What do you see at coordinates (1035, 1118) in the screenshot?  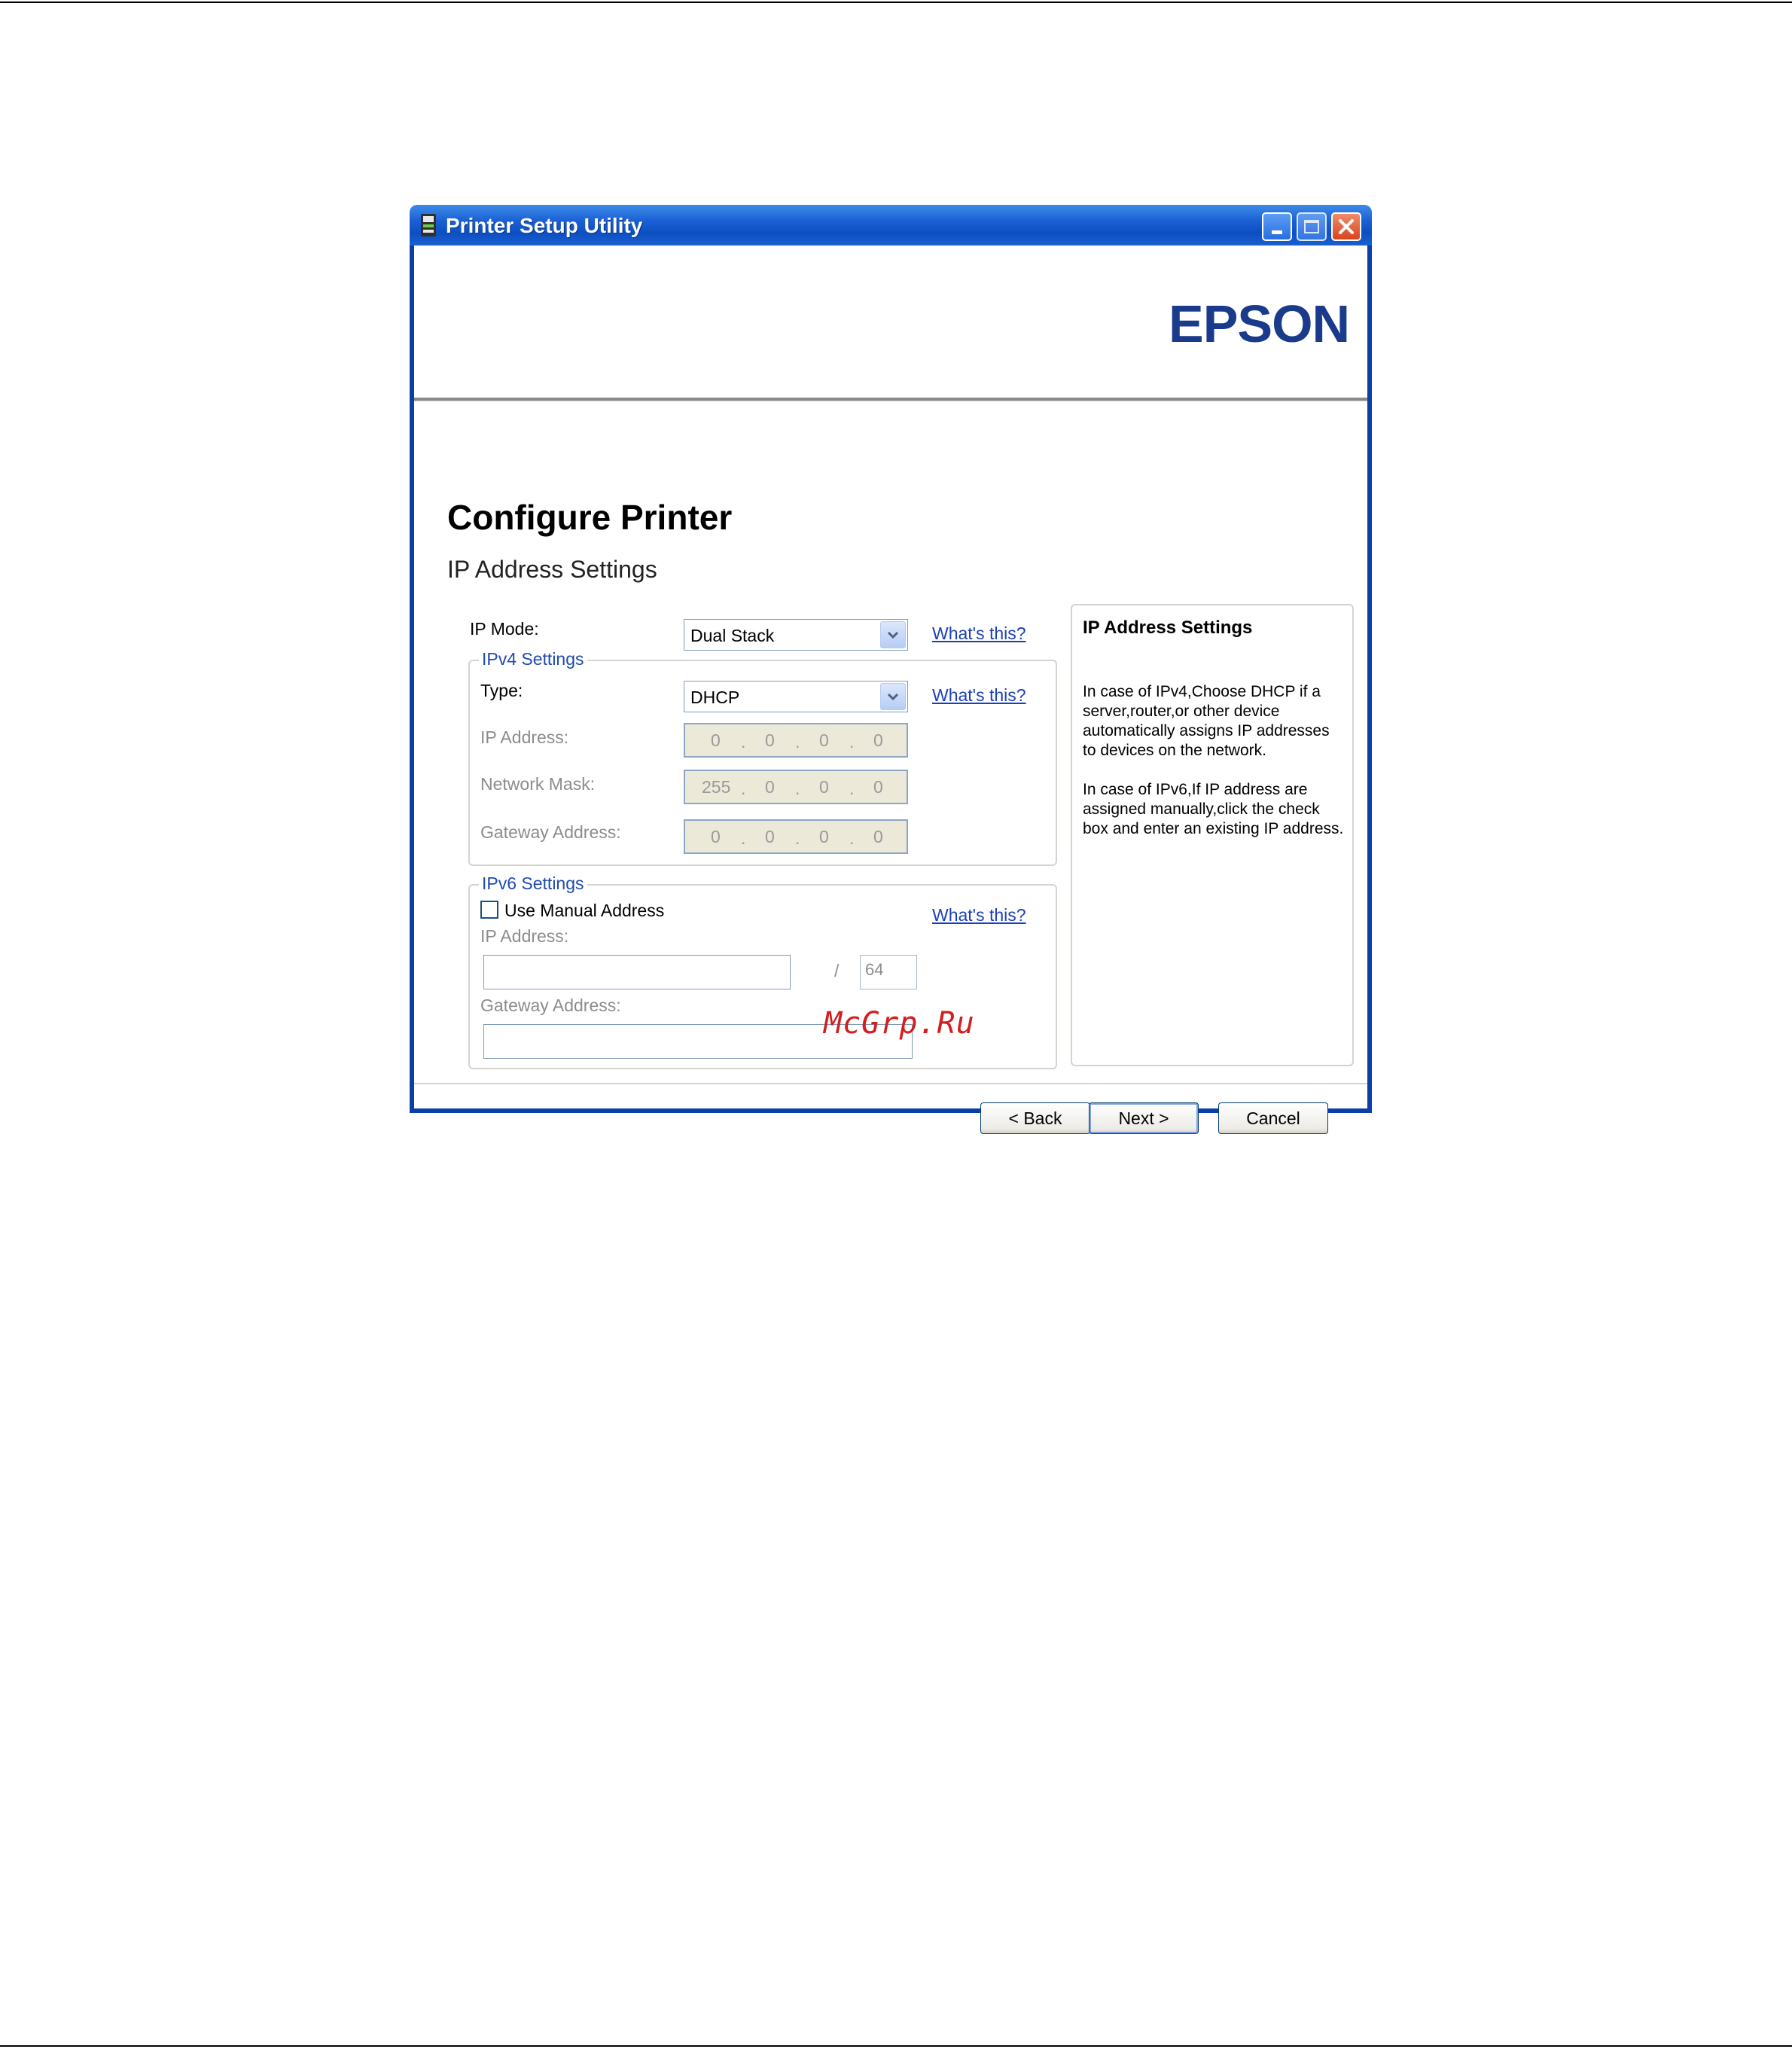 I see `back-button: < Back` at bounding box center [1035, 1118].